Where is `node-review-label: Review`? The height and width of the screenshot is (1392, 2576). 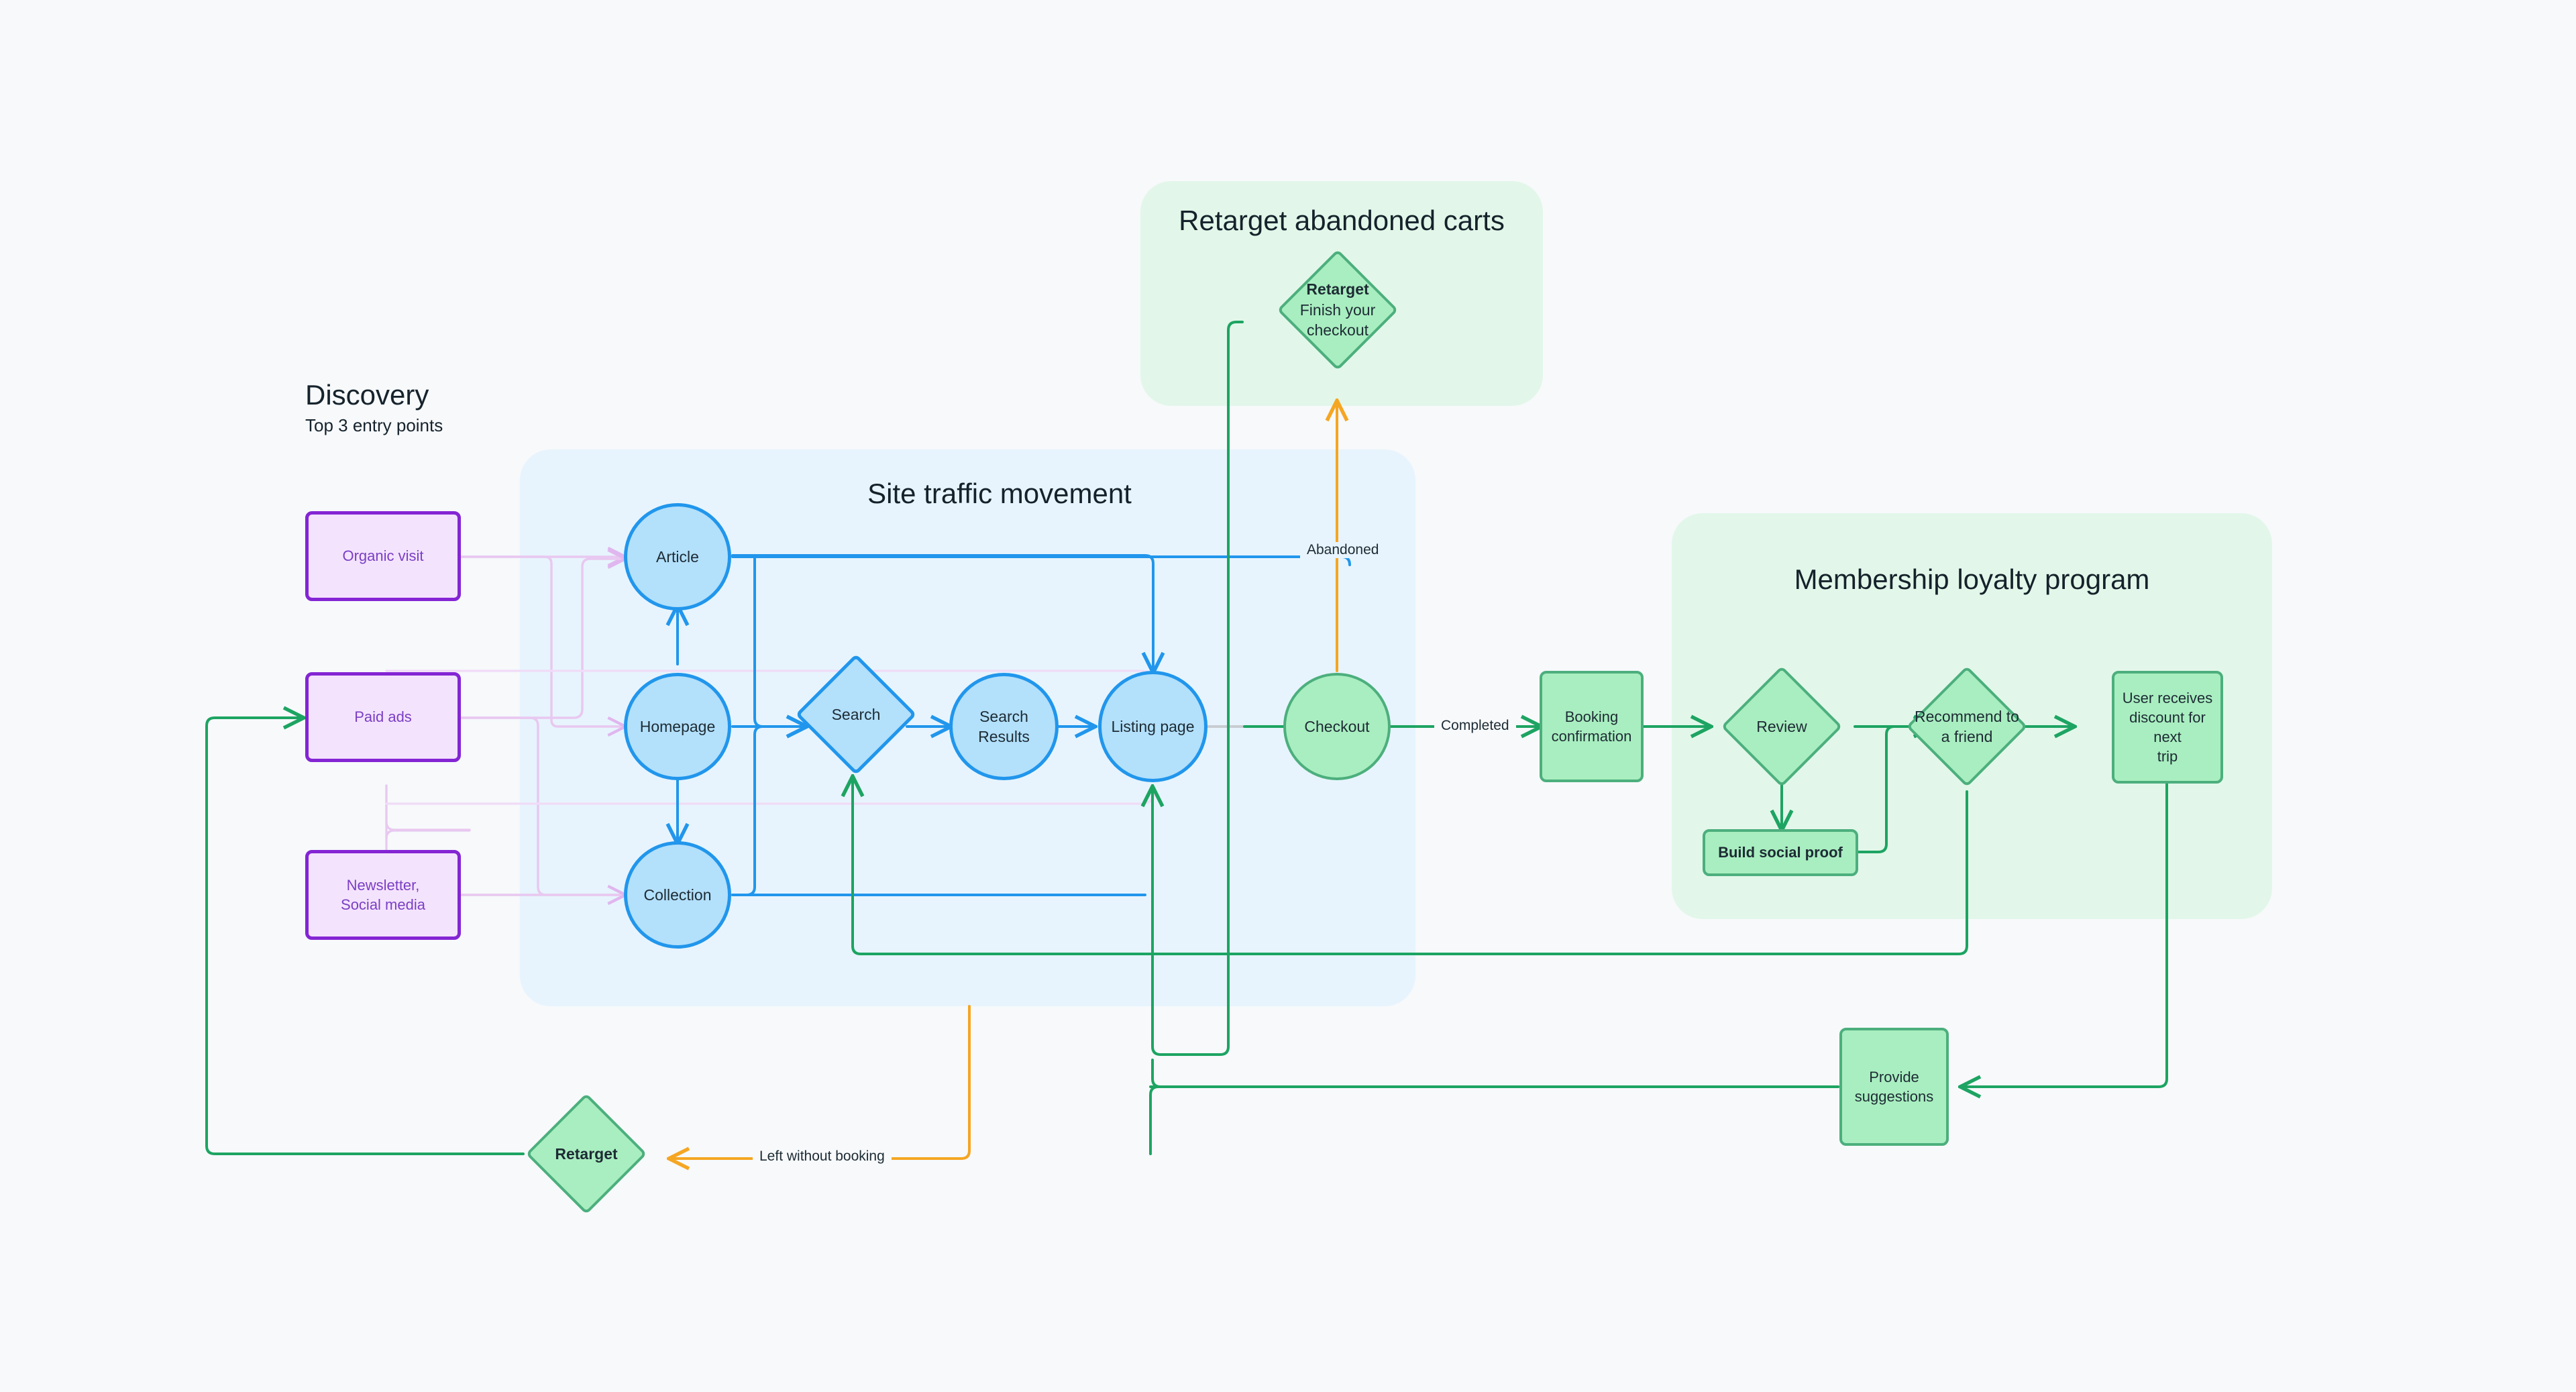 node-review-label: Review is located at coordinates (1781, 726).